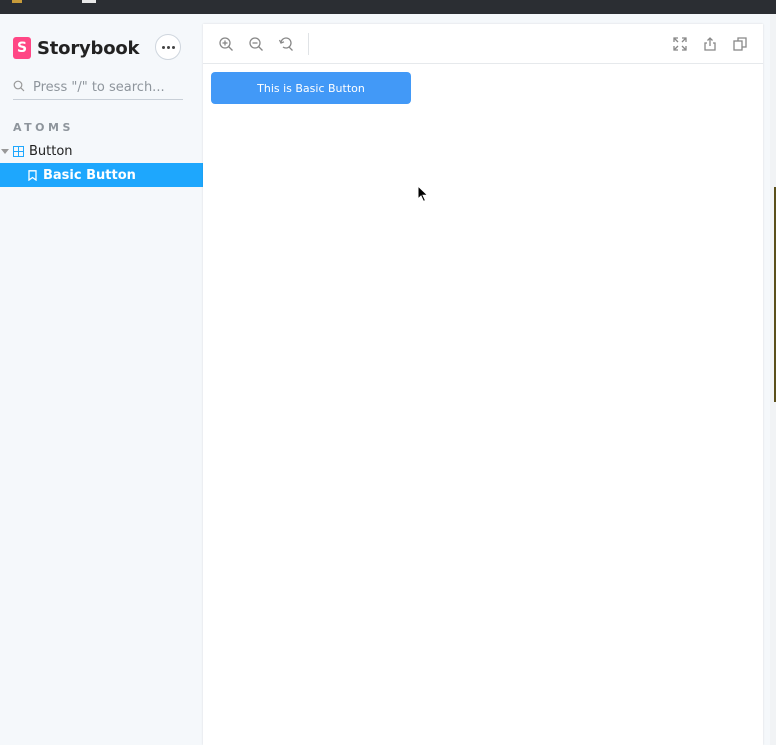 The height and width of the screenshot is (745, 776). What do you see at coordinates (89, 175) in the screenshot?
I see `tree-story-label: Basic Button` at bounding box center [89, 175].